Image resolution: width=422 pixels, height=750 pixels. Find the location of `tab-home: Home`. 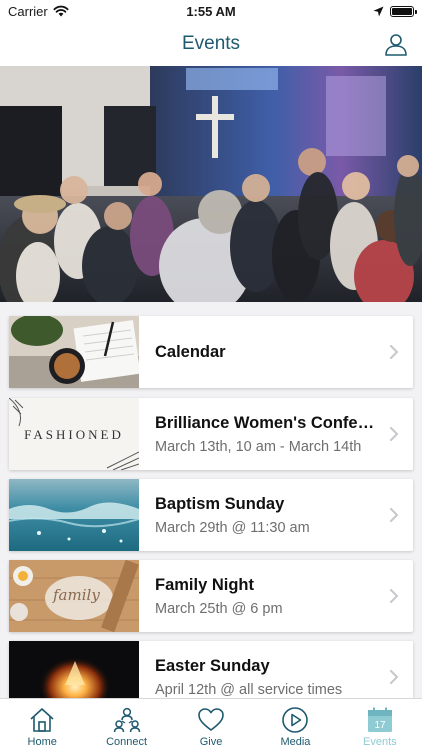

tab-home: Home is located at coordinates (42, 724).